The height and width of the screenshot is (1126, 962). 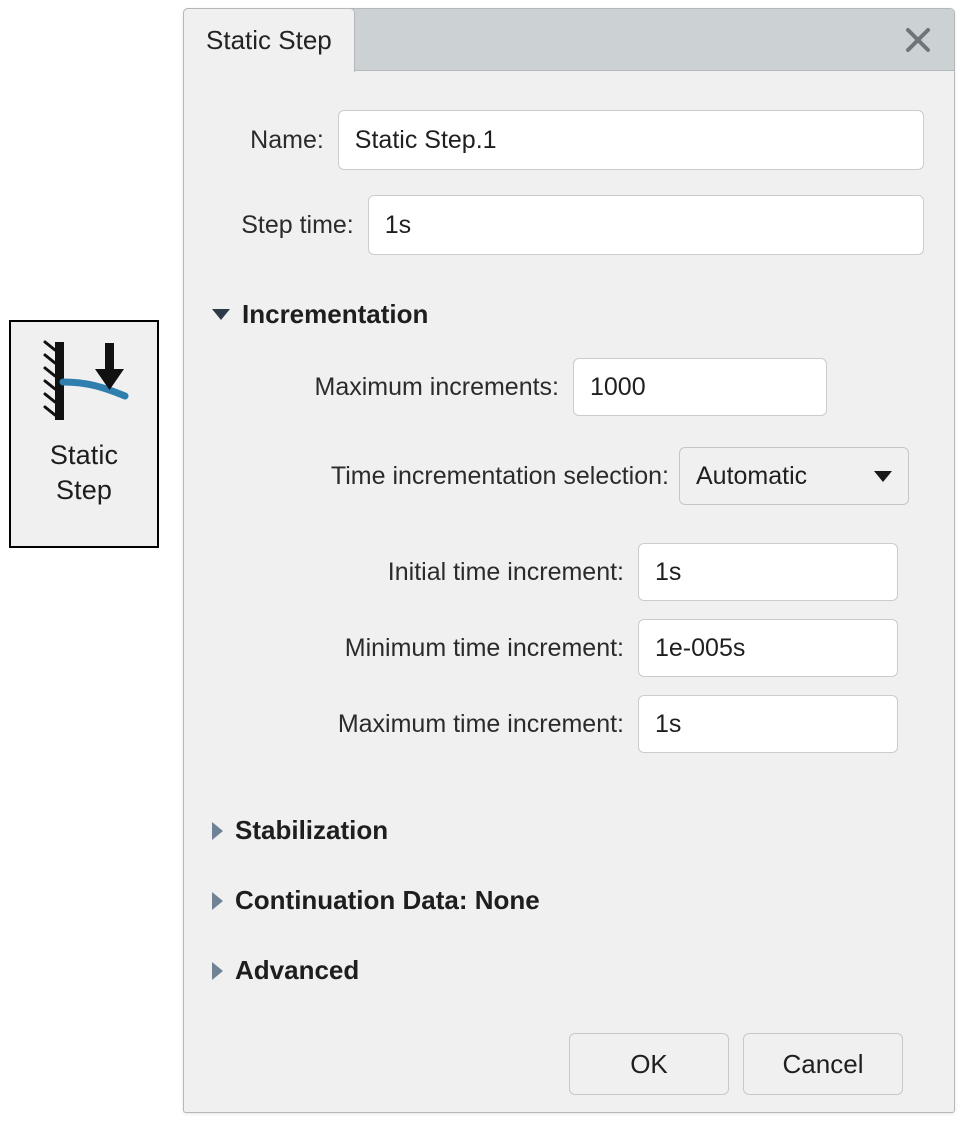 What do you see at coordinates (84, 472) in the screenshot?
I see `palette-caption: Static Step` at bounding box center [84, 472].